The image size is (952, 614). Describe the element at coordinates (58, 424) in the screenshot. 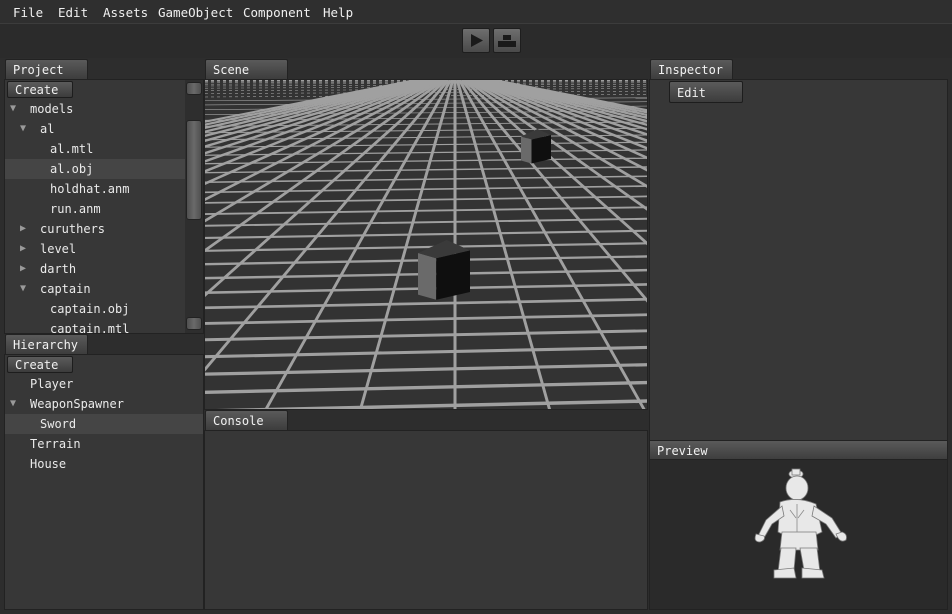

I see `hierarchy-tree-item-label: Sword` at that location.